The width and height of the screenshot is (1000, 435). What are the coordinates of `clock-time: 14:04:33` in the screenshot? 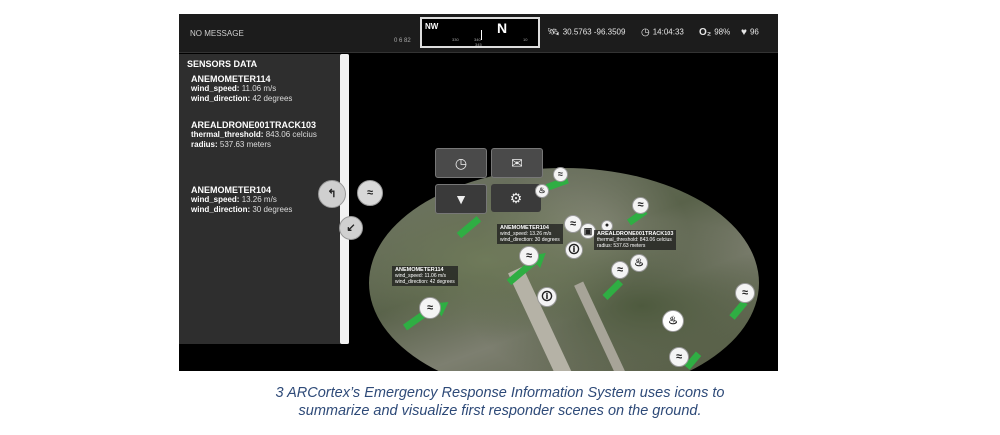 It's located at (668, 32).